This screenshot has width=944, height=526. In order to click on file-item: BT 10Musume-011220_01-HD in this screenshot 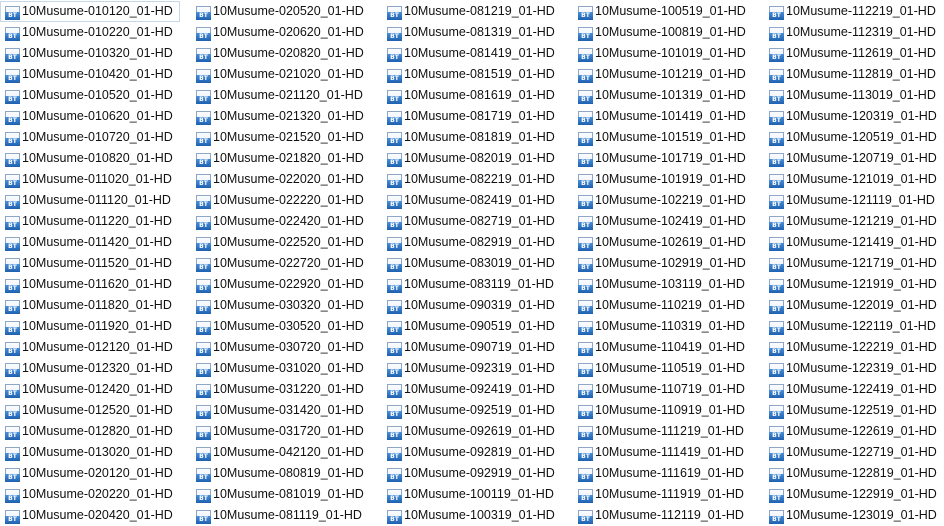, I will do `click(90, 221)`.